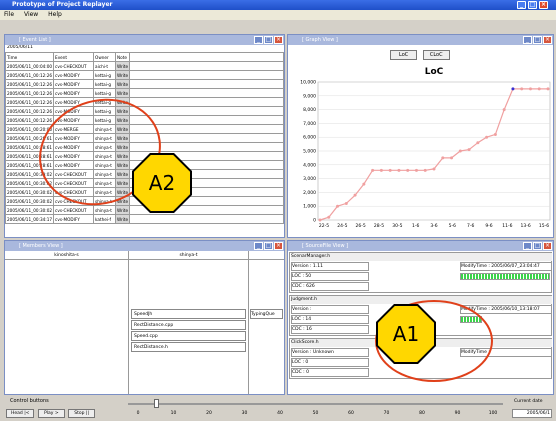 Image resolution: width=556 pixels, height=421 pixels. What do you see at coordinates (330, 319) in the screenshot?
I see `file-loc: LOC : 14` at bounding box center [330, 319].